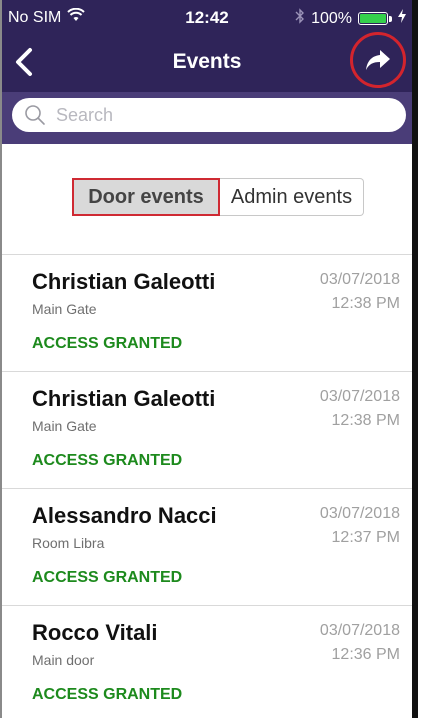  I want to click on nav-bar: Events, so click(207, 62).